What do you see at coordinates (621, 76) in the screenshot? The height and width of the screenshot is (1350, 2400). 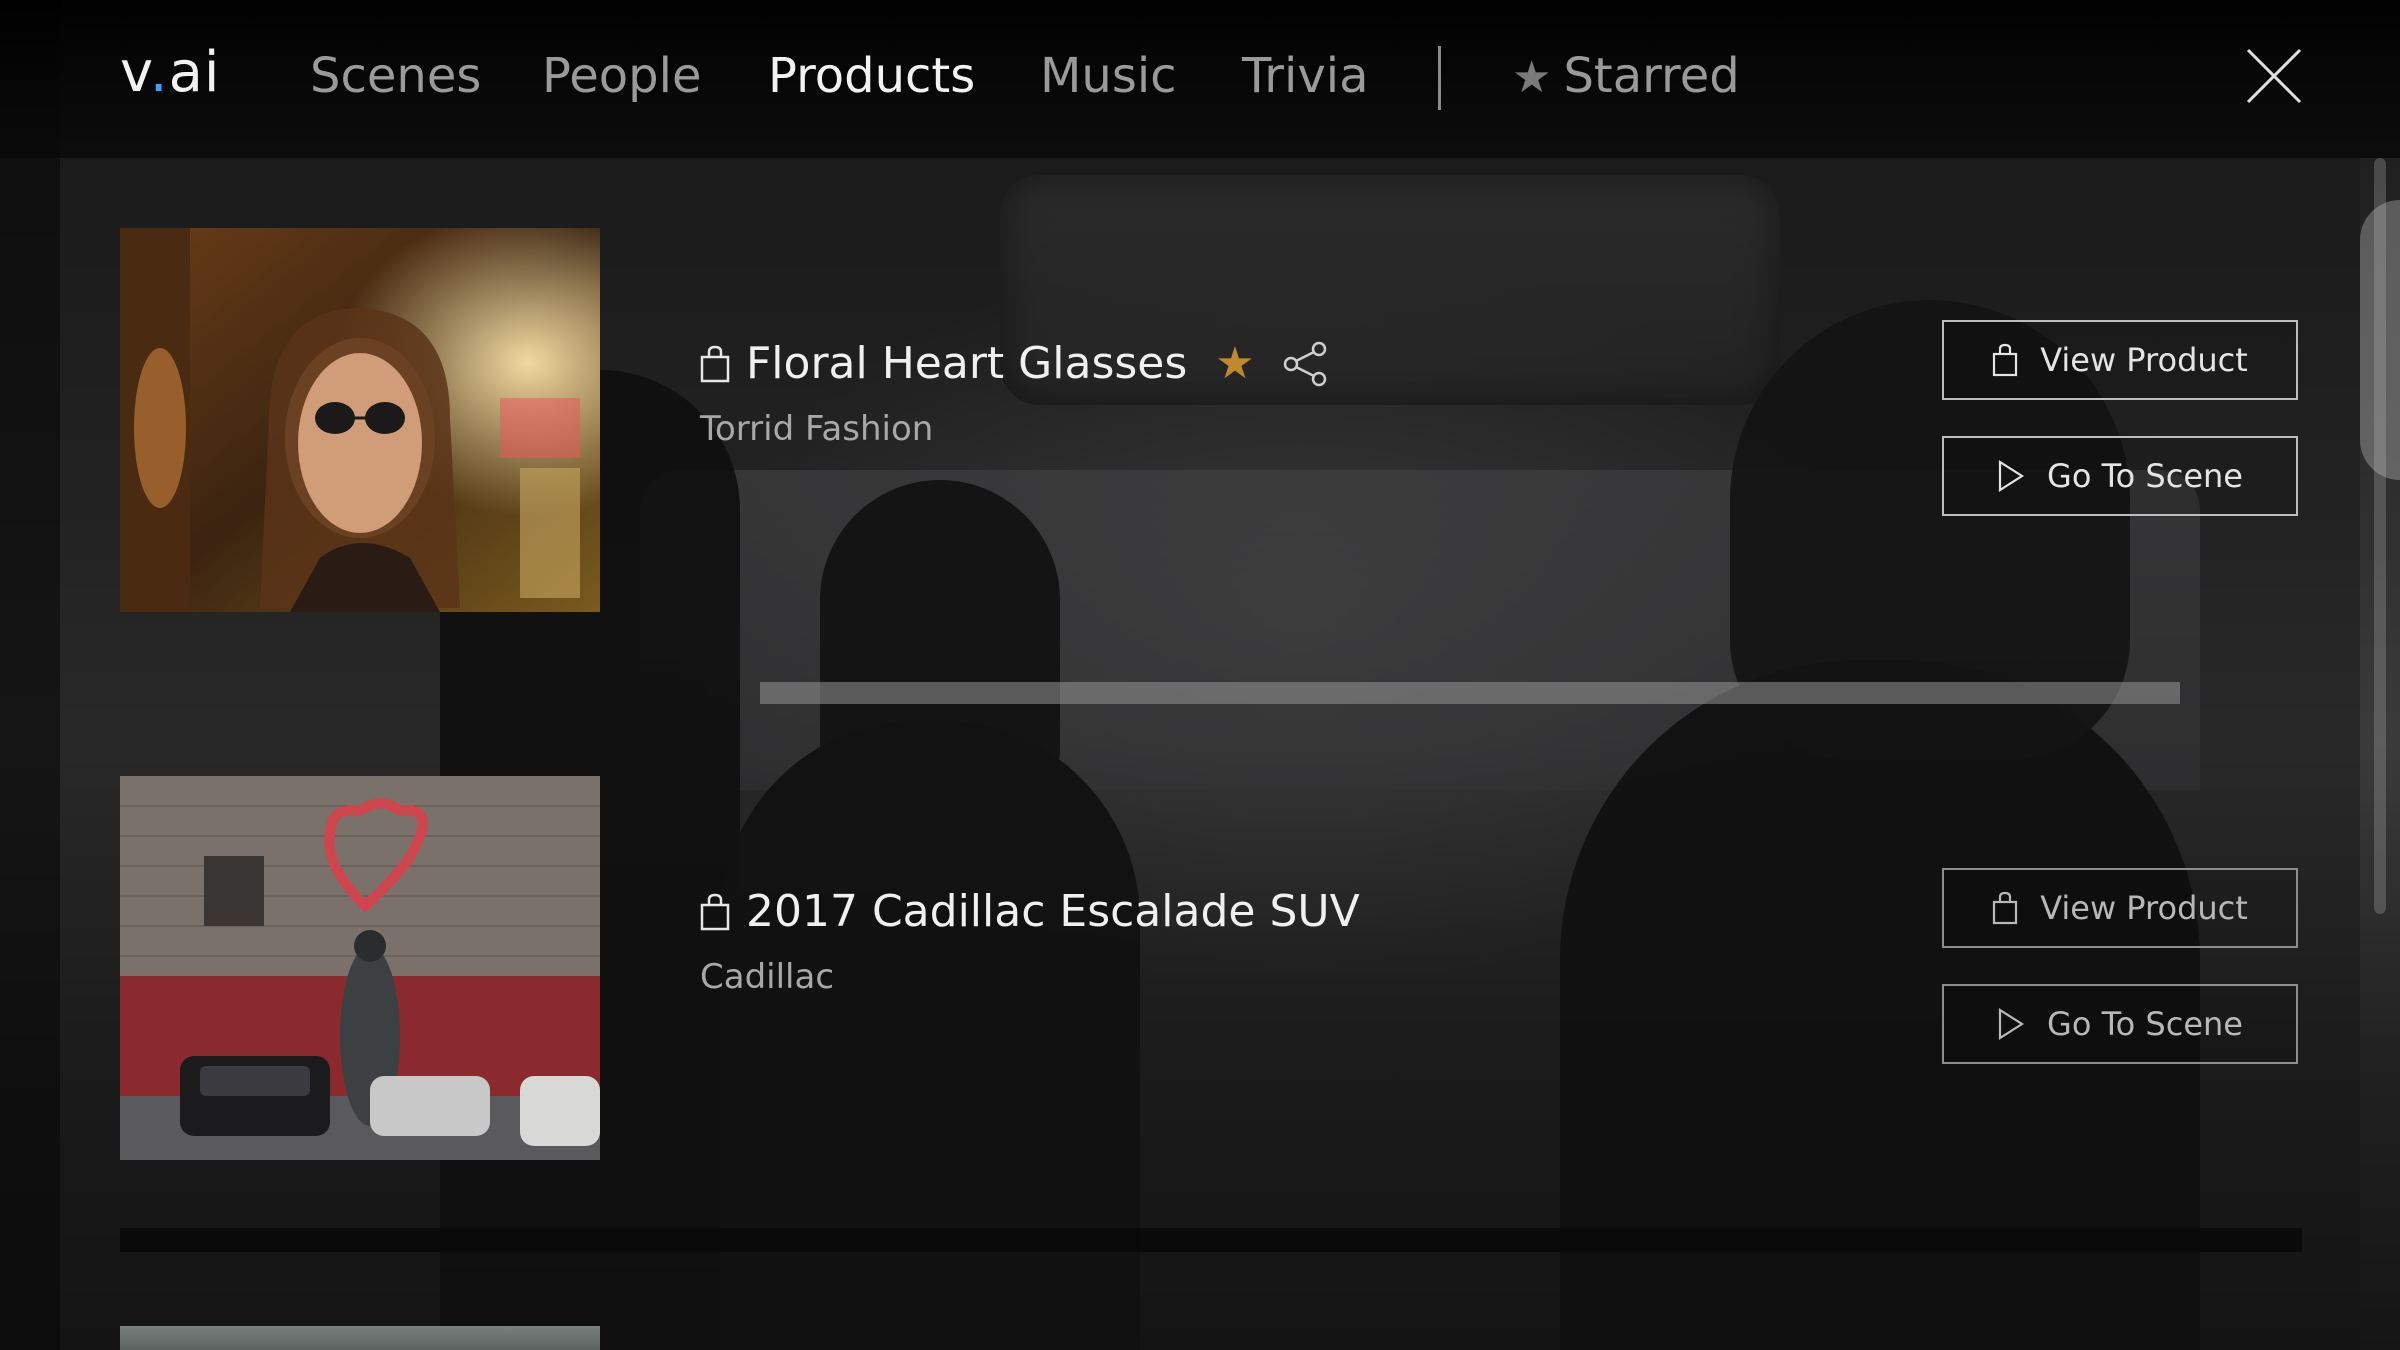 I see `tab-people: People` at bounding box center [621, 76].